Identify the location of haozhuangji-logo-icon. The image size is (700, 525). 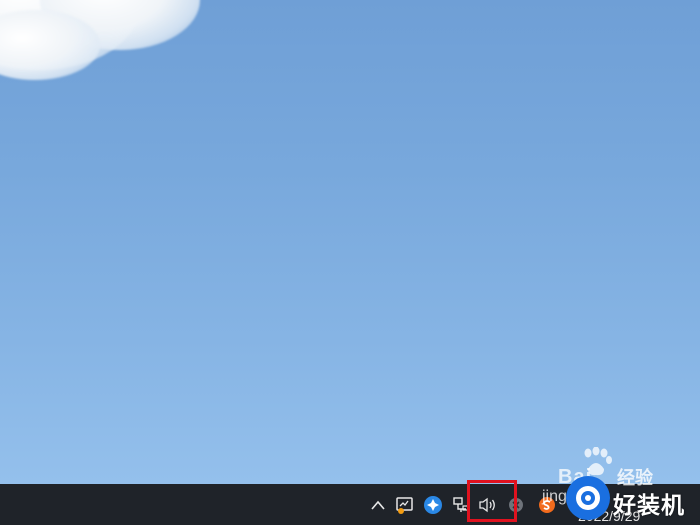
(588, 498).